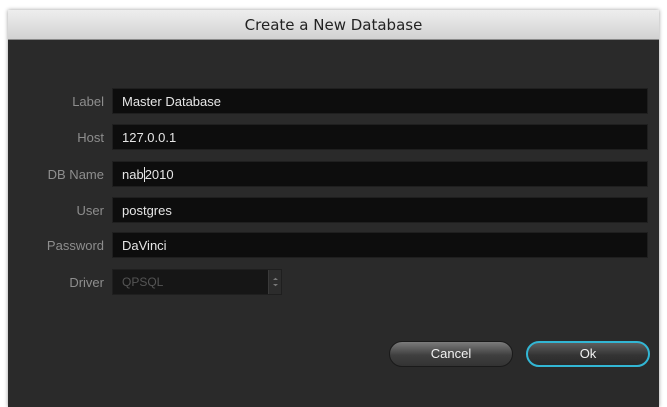 This screenshot has width=667, height=407. What do you see at coordinates (75, 245) in the screenshot?
I see `password-field-label: Password` at bounding box center [75, 245].